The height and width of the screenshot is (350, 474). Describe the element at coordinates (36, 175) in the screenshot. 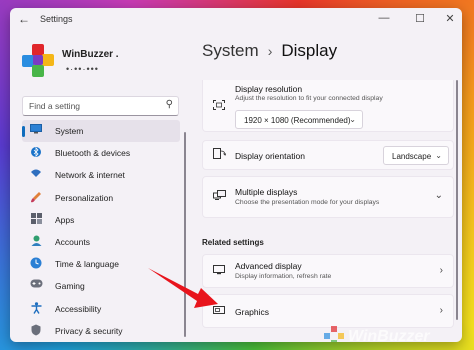

I see `wifi-icon` at that location.